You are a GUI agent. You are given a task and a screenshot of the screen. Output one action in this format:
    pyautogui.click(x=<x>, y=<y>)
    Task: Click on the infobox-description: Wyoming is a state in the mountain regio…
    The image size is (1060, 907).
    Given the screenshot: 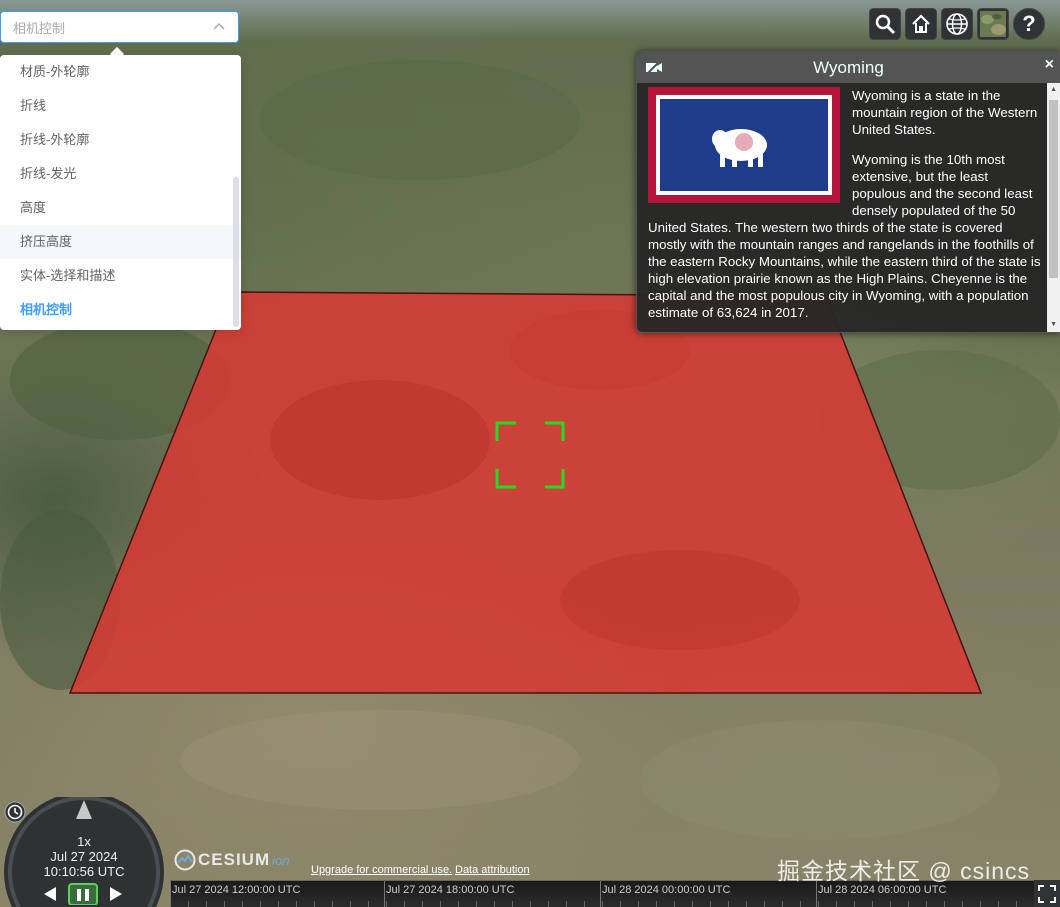 What is the action you would take?
    pyautogui.click(x=848, y=207)
    